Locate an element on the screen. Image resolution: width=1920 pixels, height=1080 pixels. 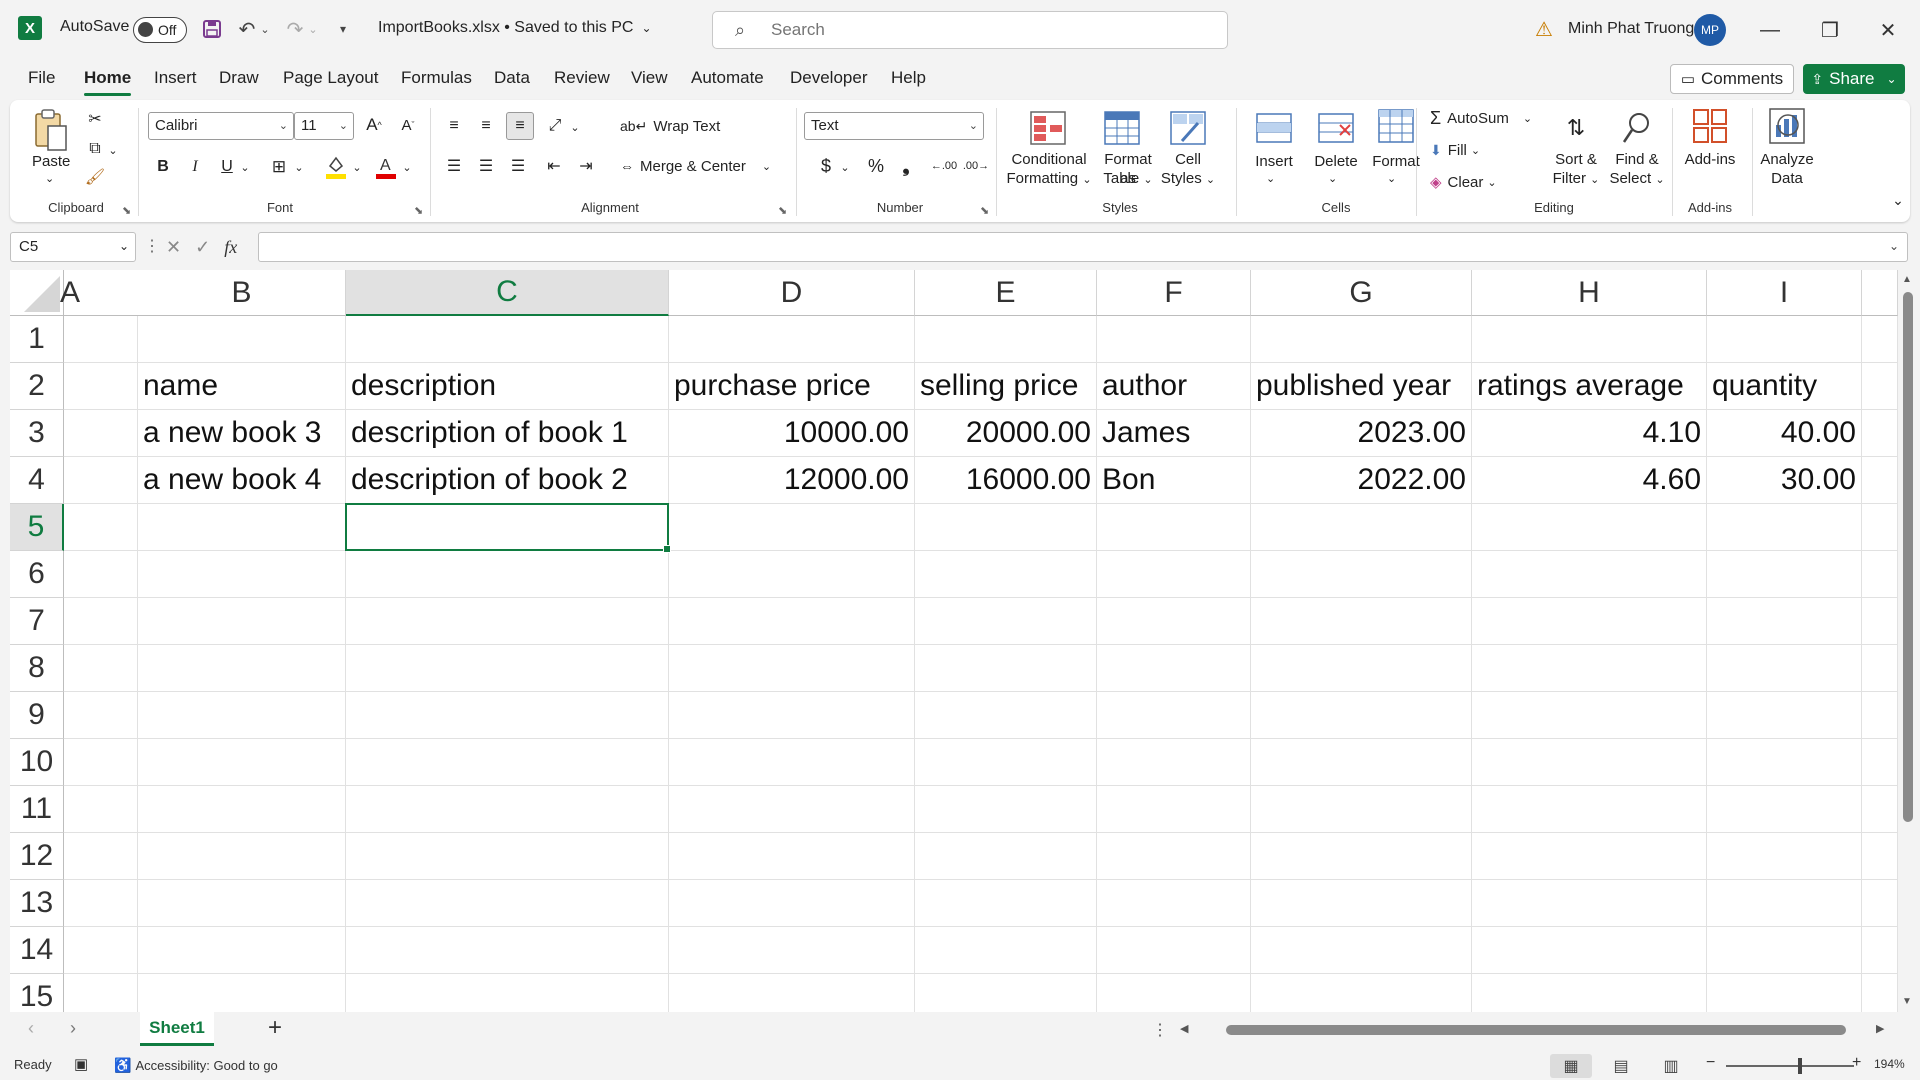
tab-view: View is located at coordinates (649, 78).